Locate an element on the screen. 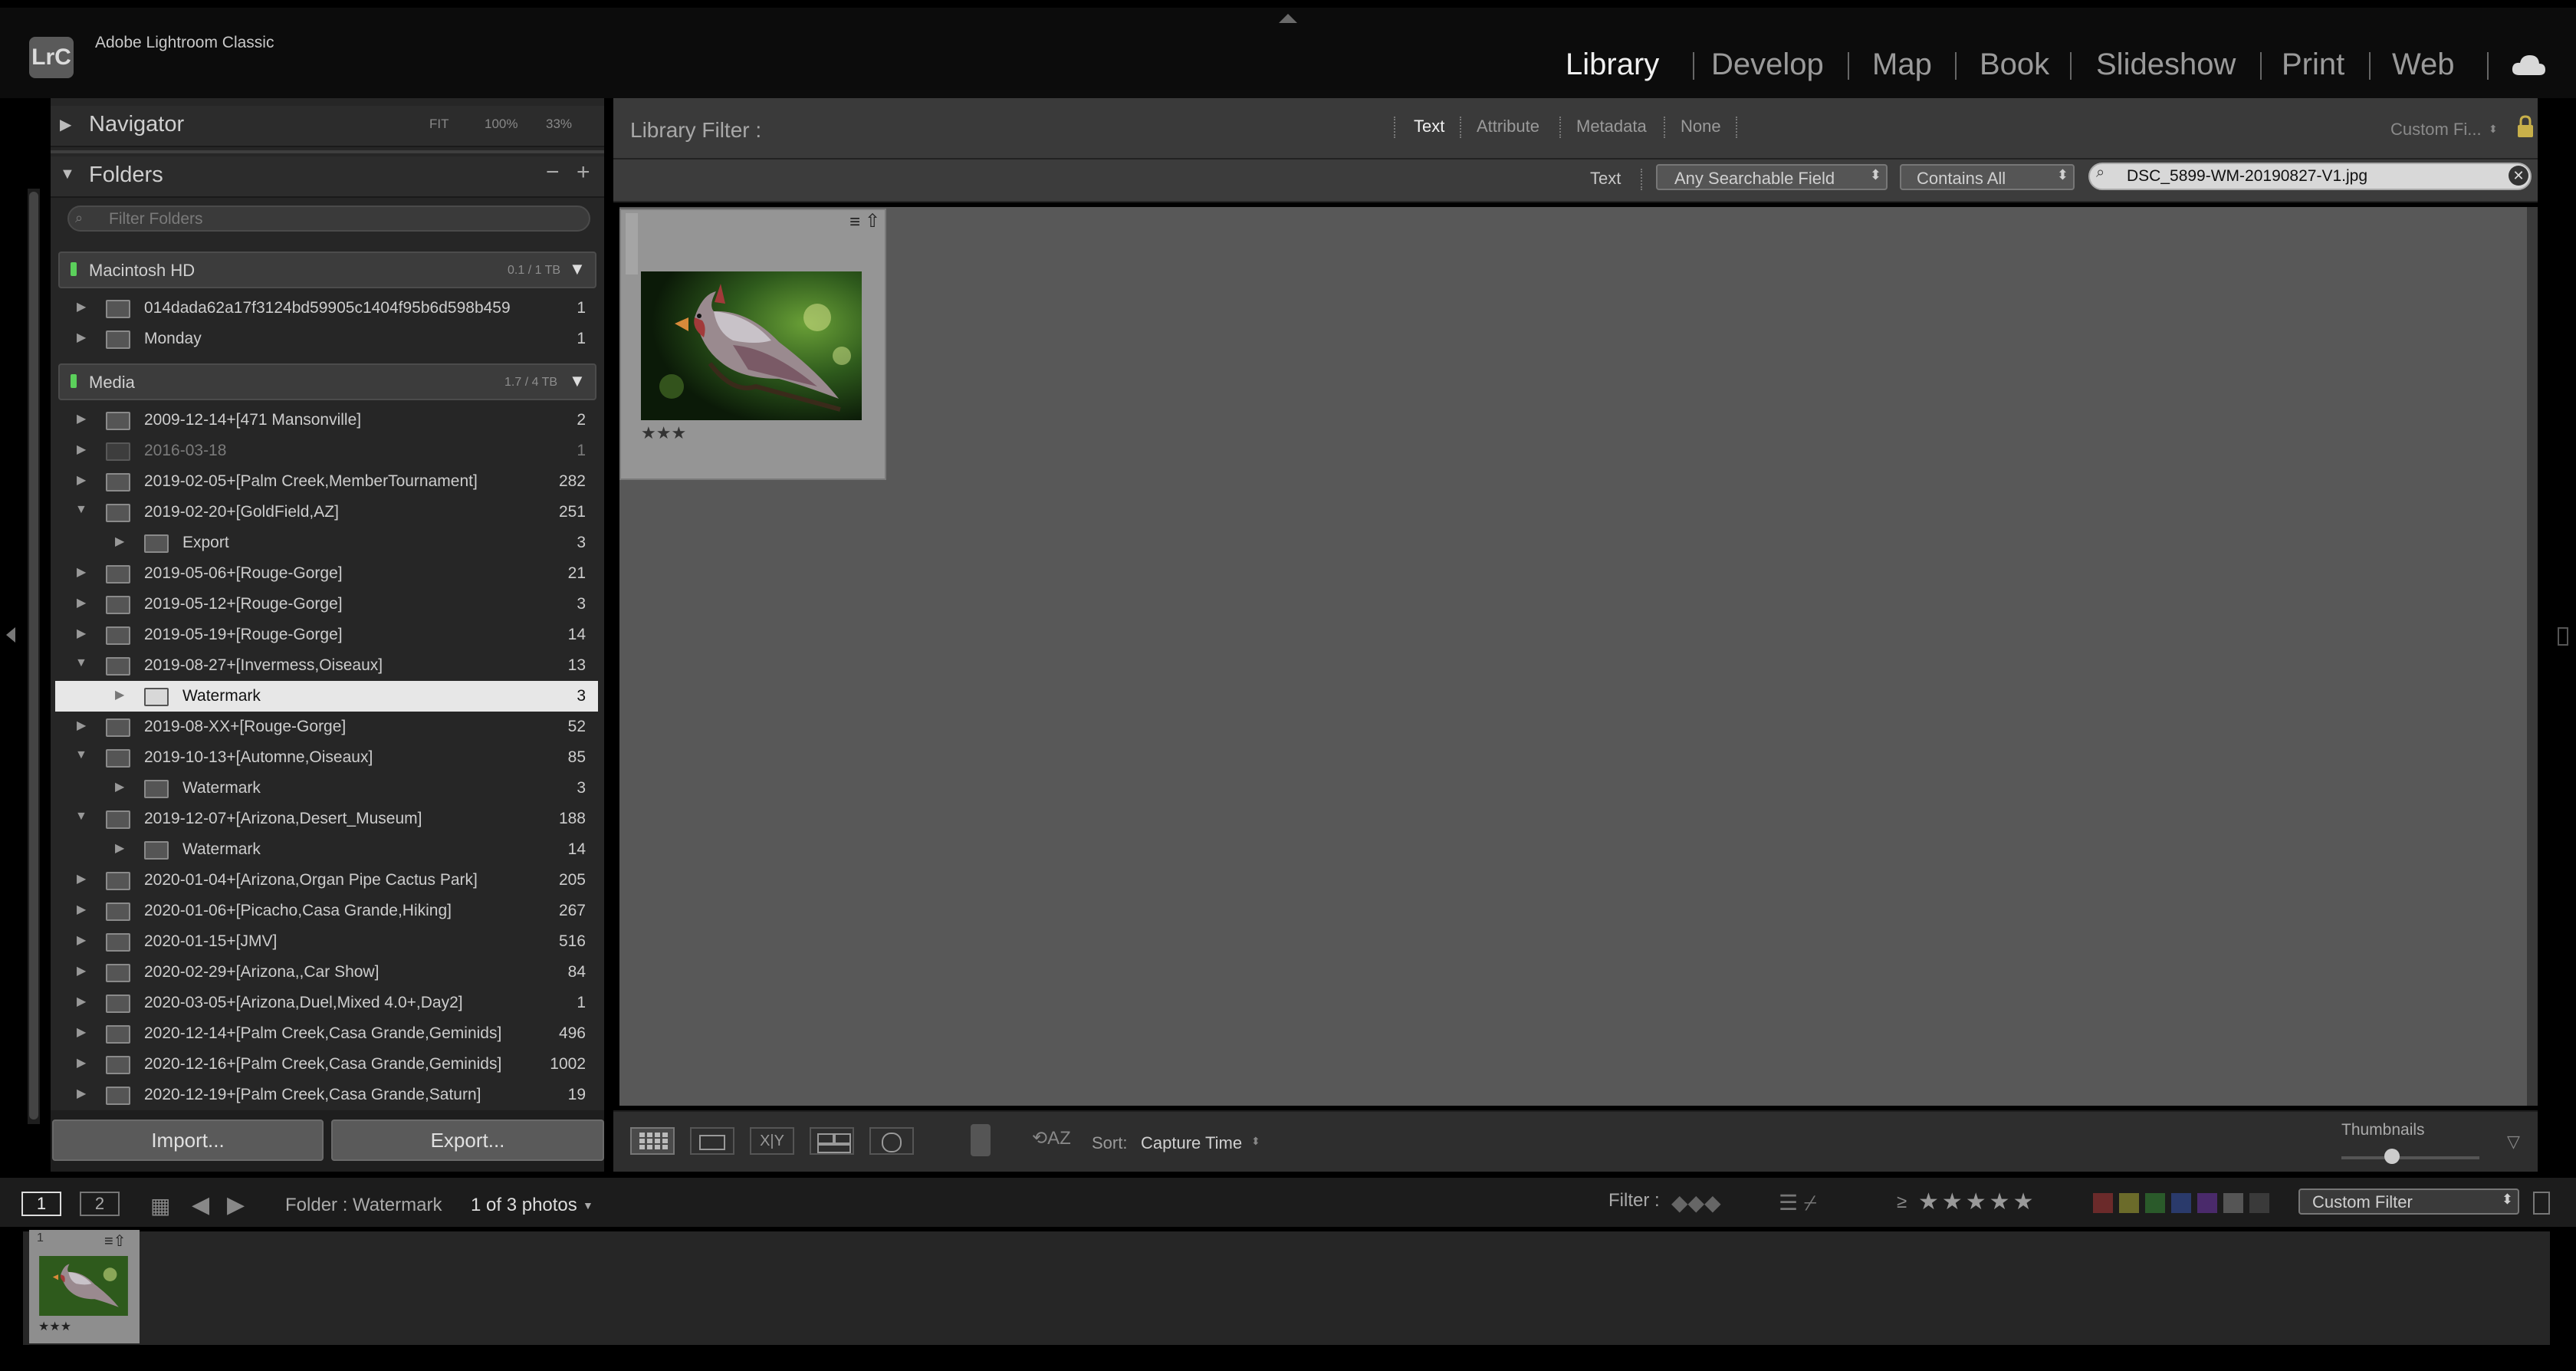 This screenshot has height=1371, width=2576. folder-row: ▶ 2016-03-18 1 is located at coordinates (326, 451).